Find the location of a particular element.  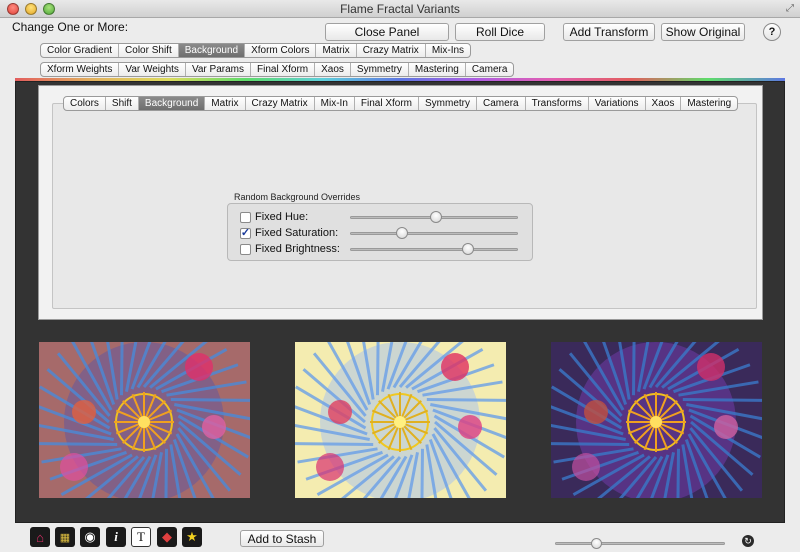

fixed-brightness-label: Fixed Brightness: is located at coordinates (297, 249).